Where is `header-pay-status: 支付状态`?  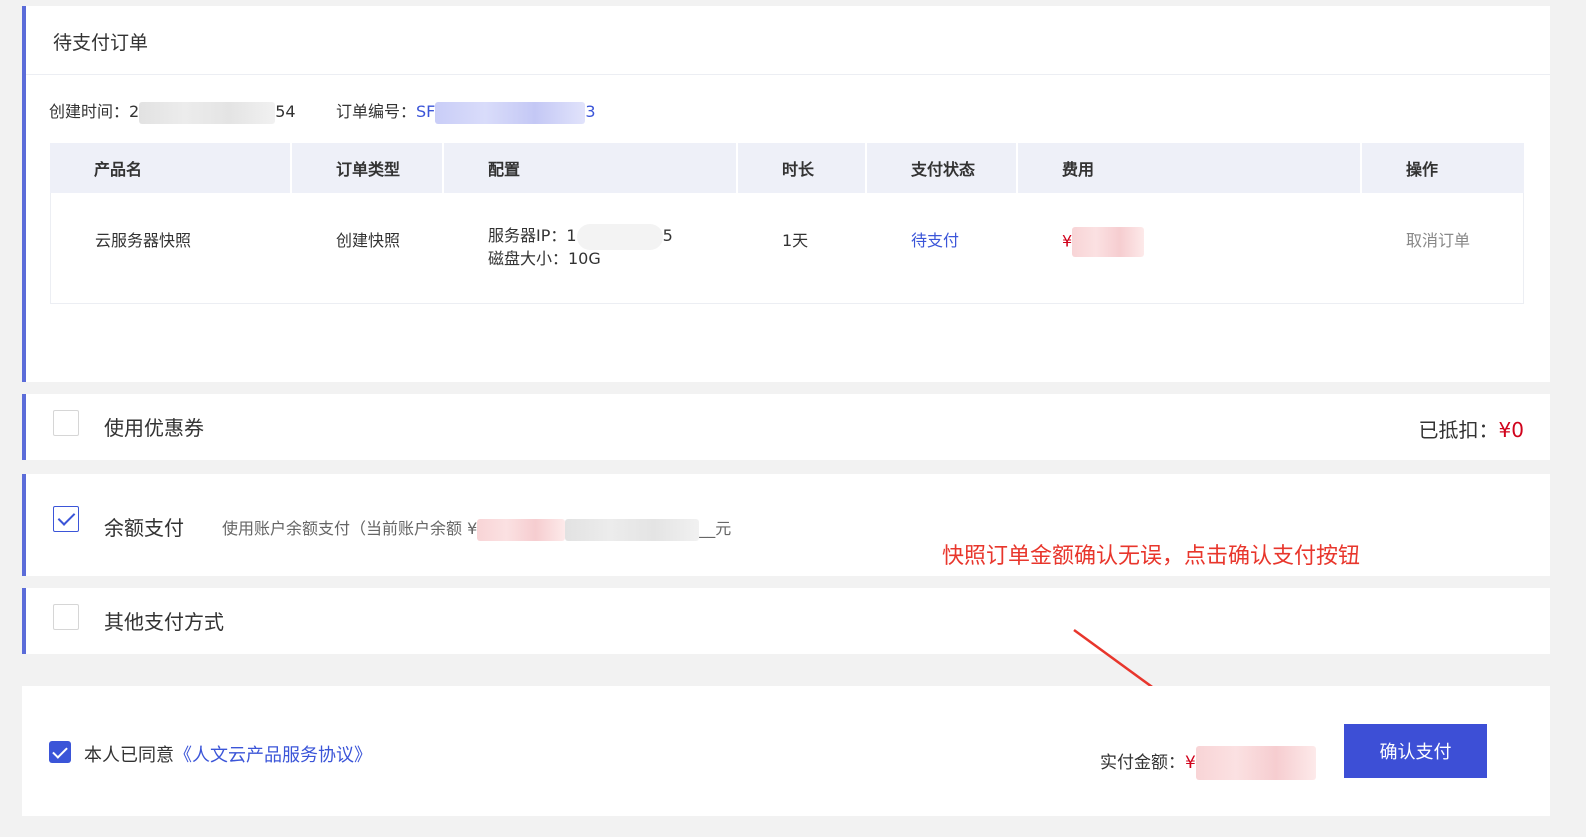
header-pay-status: 支付状态 is located at coordinates (942, 168).